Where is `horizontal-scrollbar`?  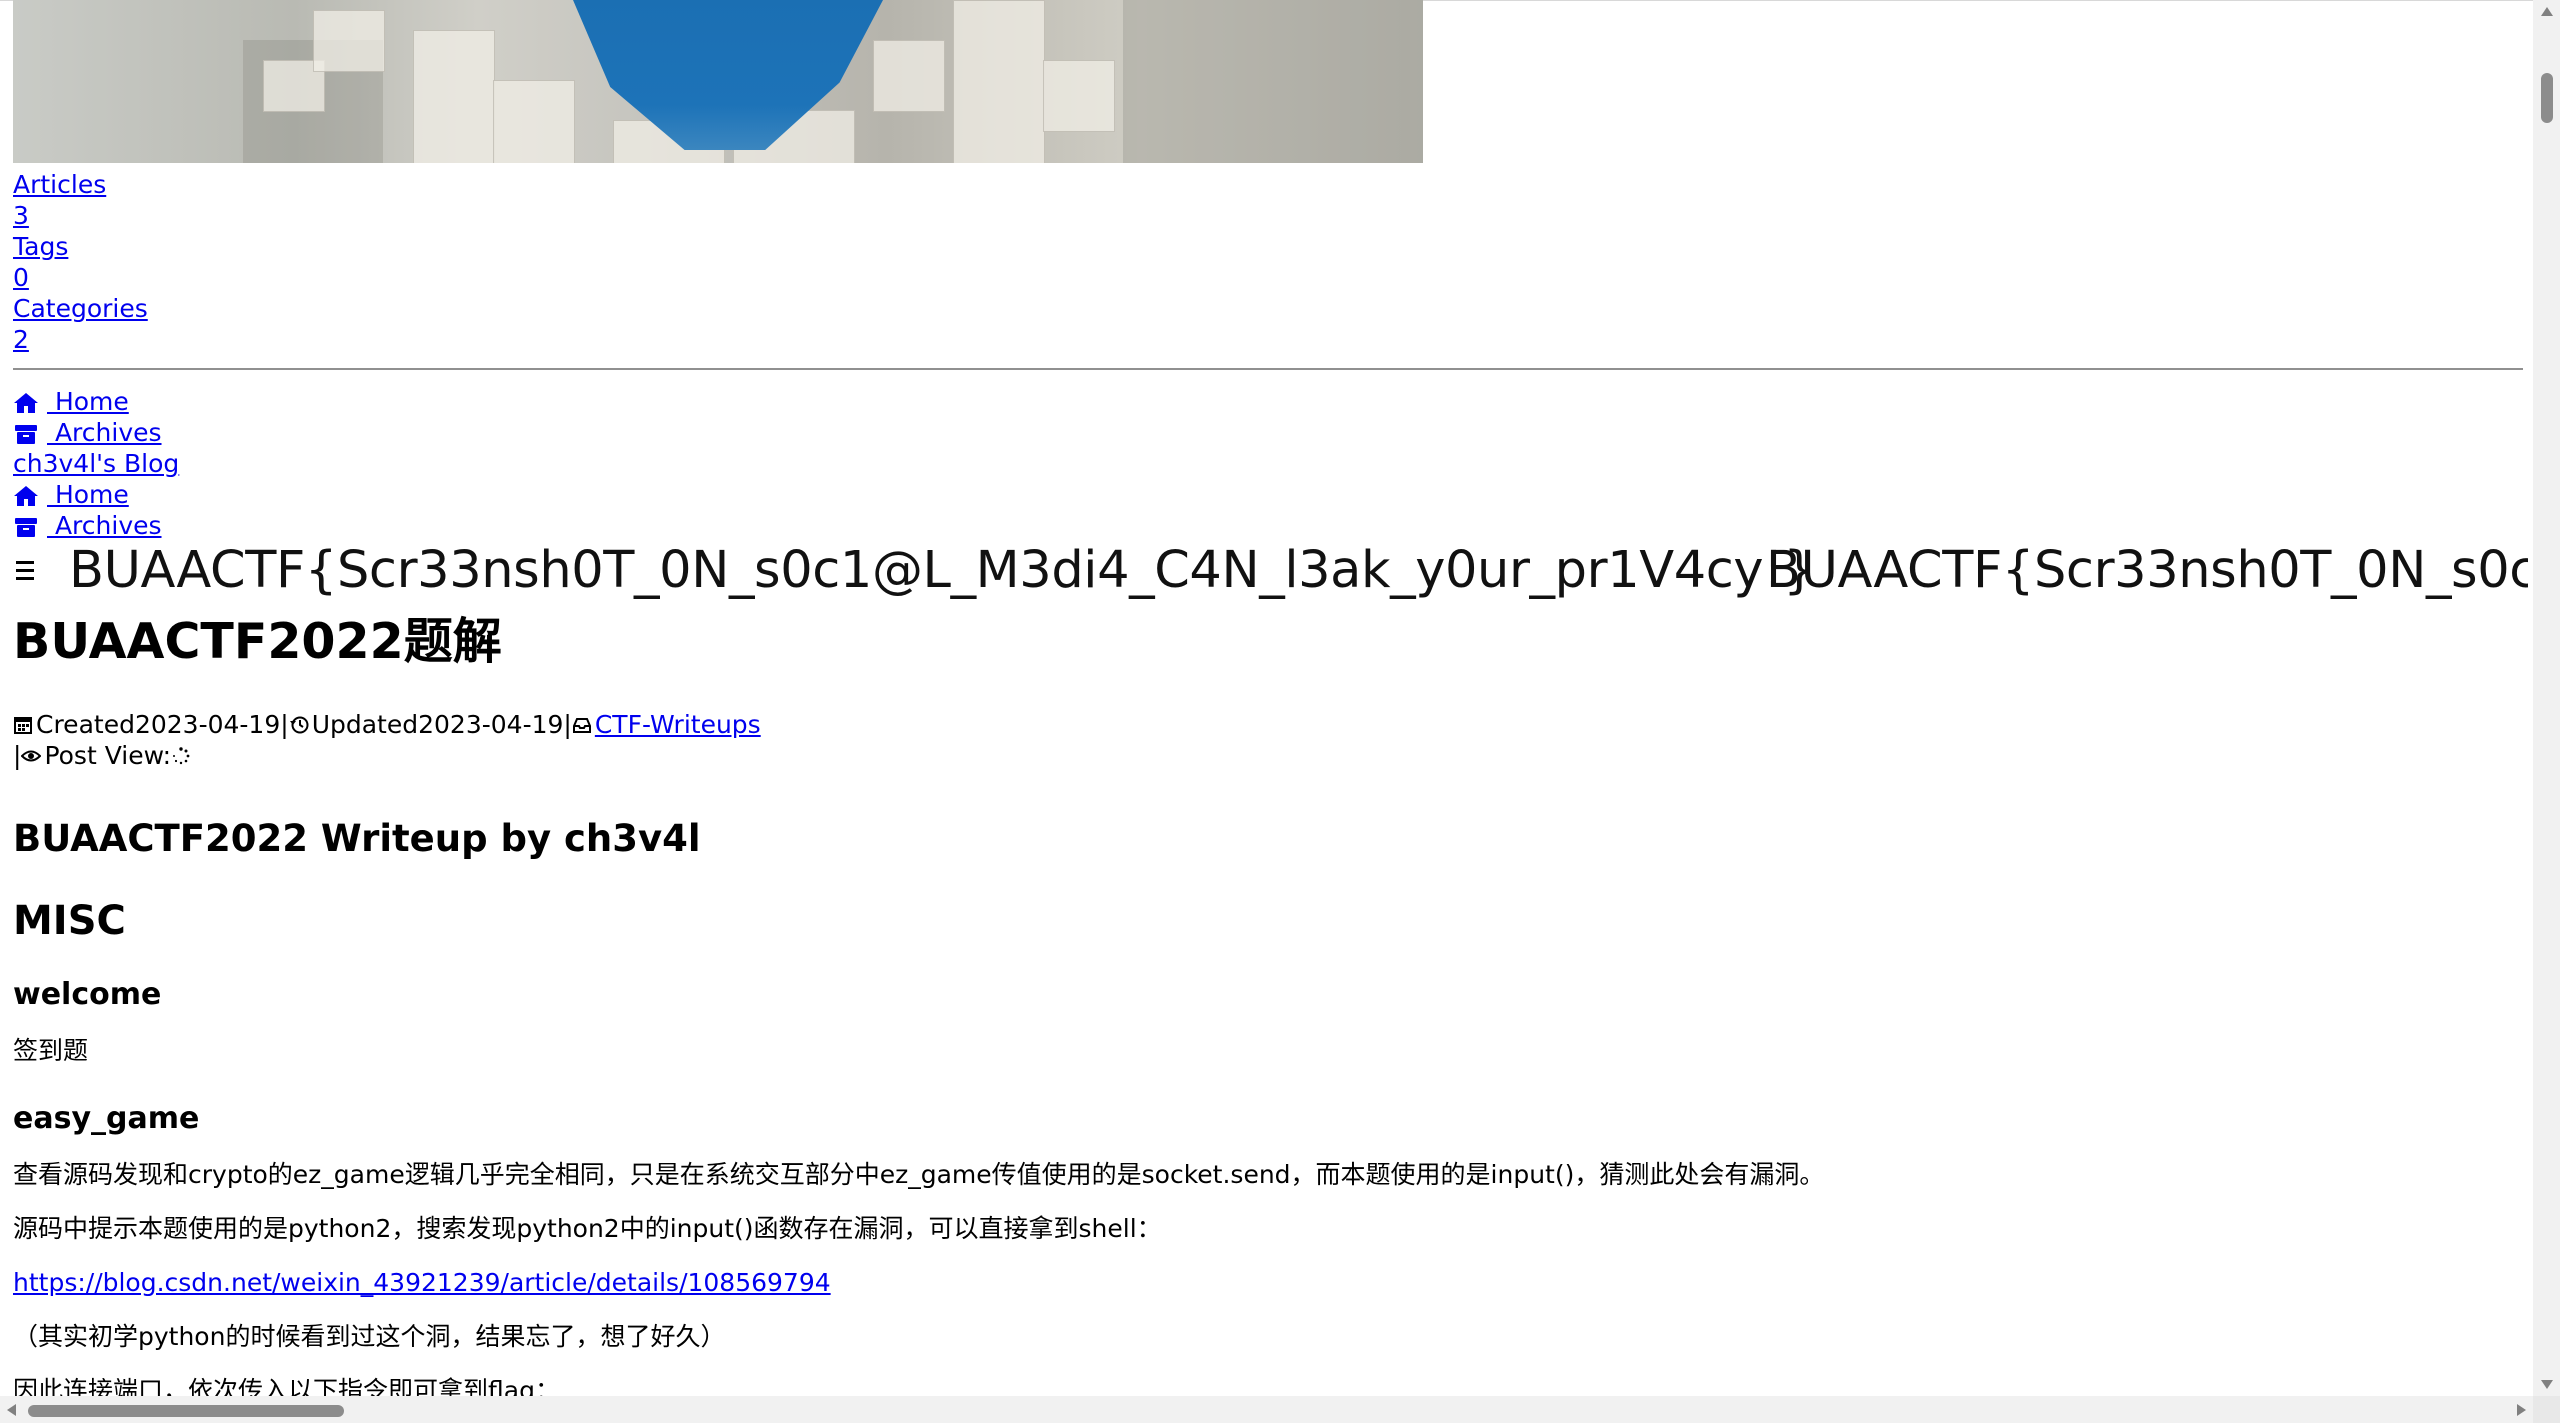
horizontal-scrollbar is located at coordinates (1266, 1409).